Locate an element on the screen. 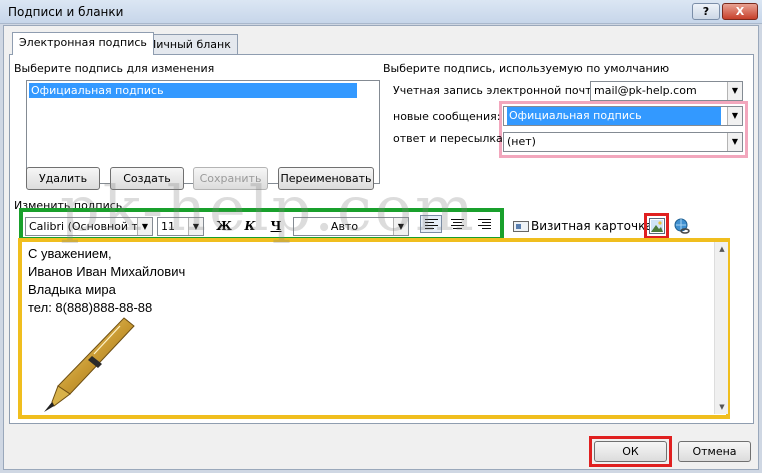 Image resolution: width=762 pixels, height=473 pixels. pen-image is located at coordinates (89, 364).